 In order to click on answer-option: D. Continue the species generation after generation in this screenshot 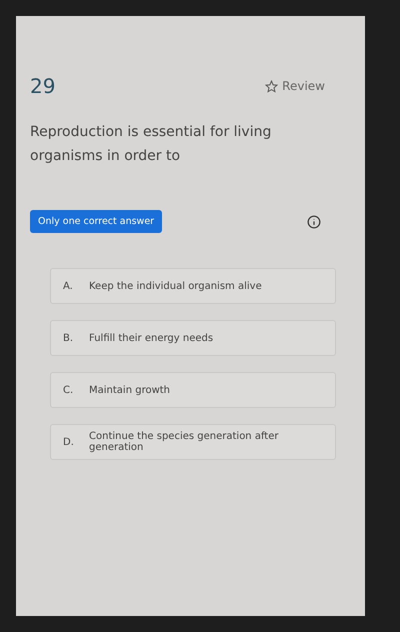, I will do `click(193, 442)`.